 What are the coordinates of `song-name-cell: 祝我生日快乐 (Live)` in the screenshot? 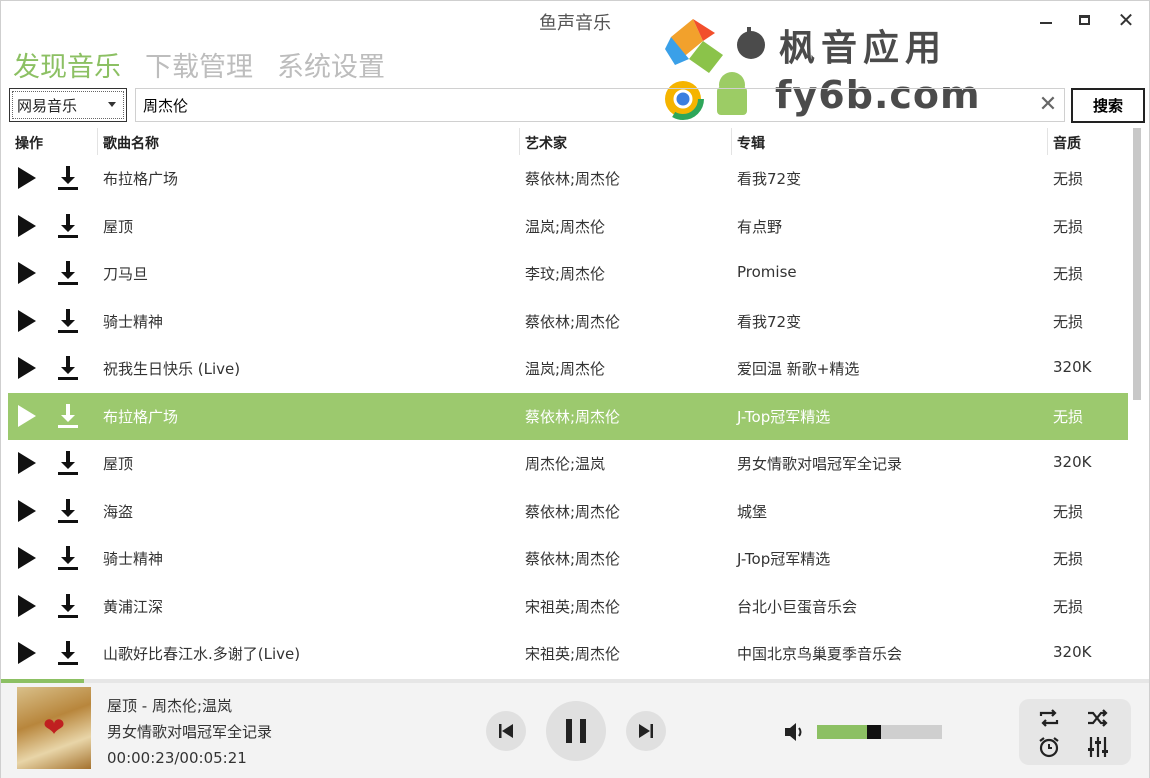 It's located at (172, 369).